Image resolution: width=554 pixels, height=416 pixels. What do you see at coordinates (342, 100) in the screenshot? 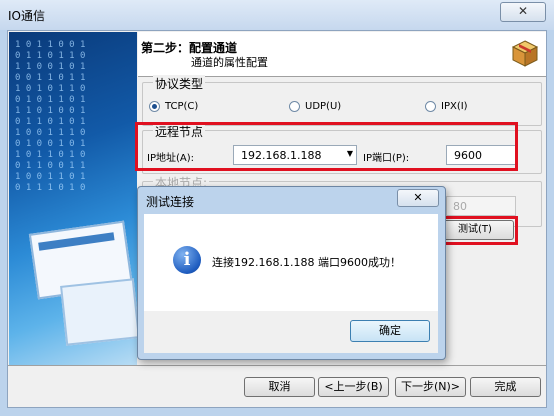
I see `protocol-group: 协议类型 TCP(C) UDP(U) IPX(I)` at bounding box center [342, 100].